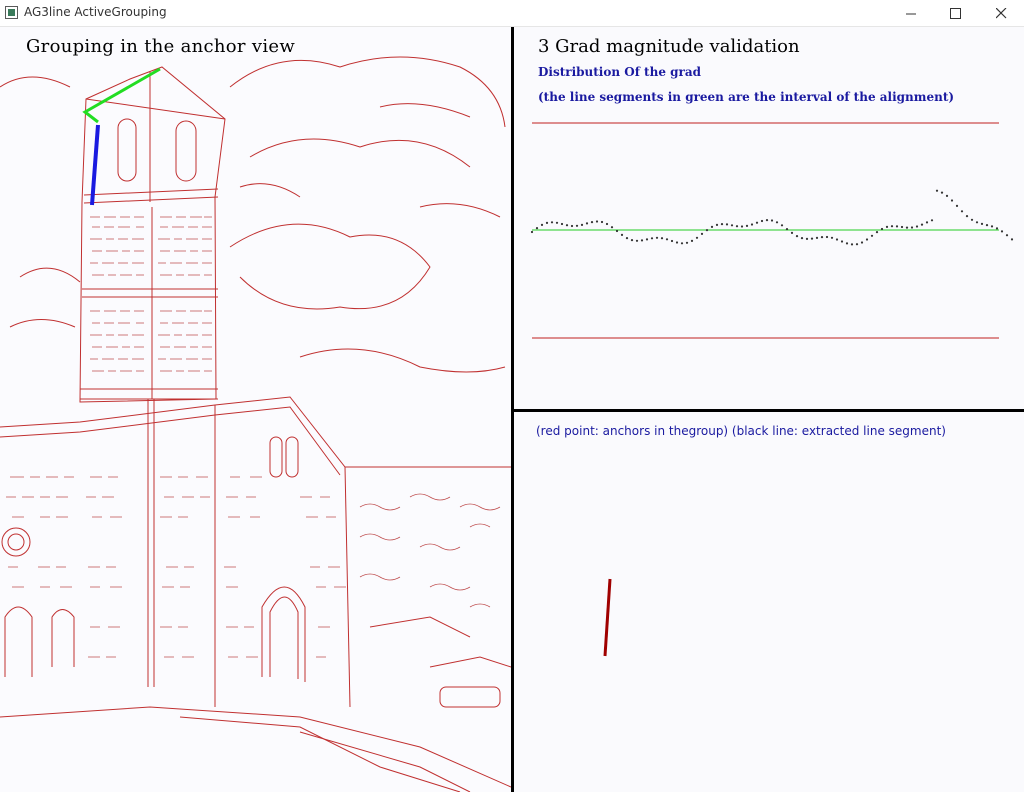  What do you see at coordinates (127, 150) in the screenshot?
I see `tower-window-left` at bounding box center [127, 150].